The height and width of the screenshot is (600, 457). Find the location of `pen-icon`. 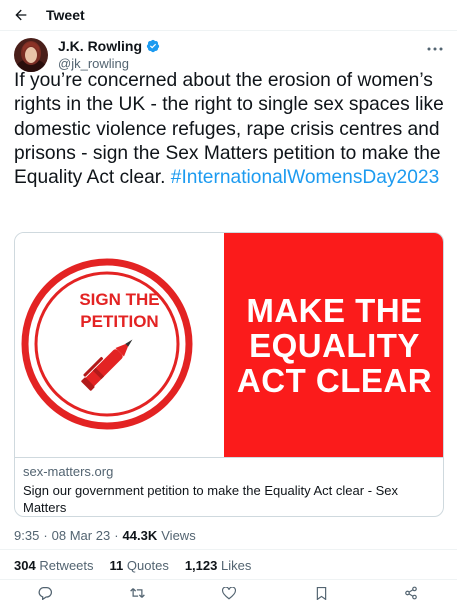

pen-icon is located at coordinates (107, 365).